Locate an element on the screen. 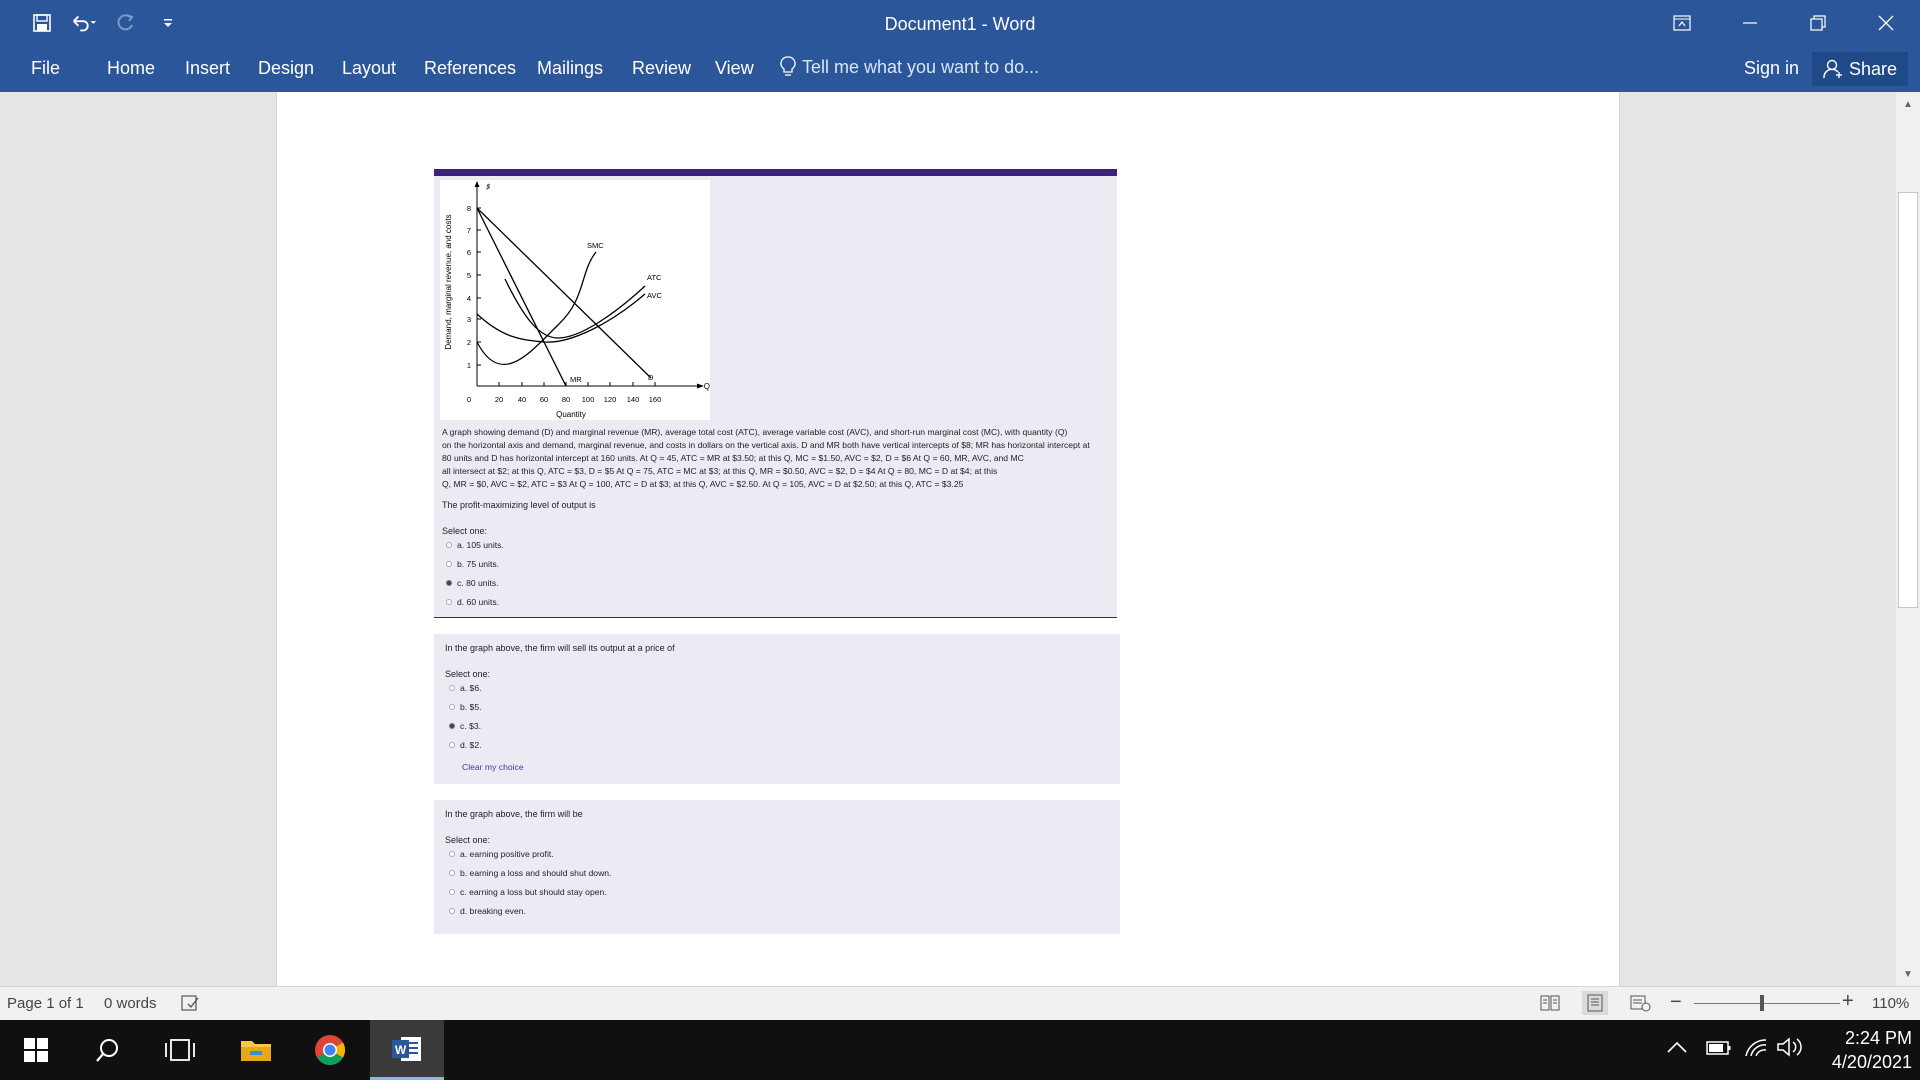 The image size is (1920, 1080). sign-in-link: Sign in is located at coordinates (1771, 68).